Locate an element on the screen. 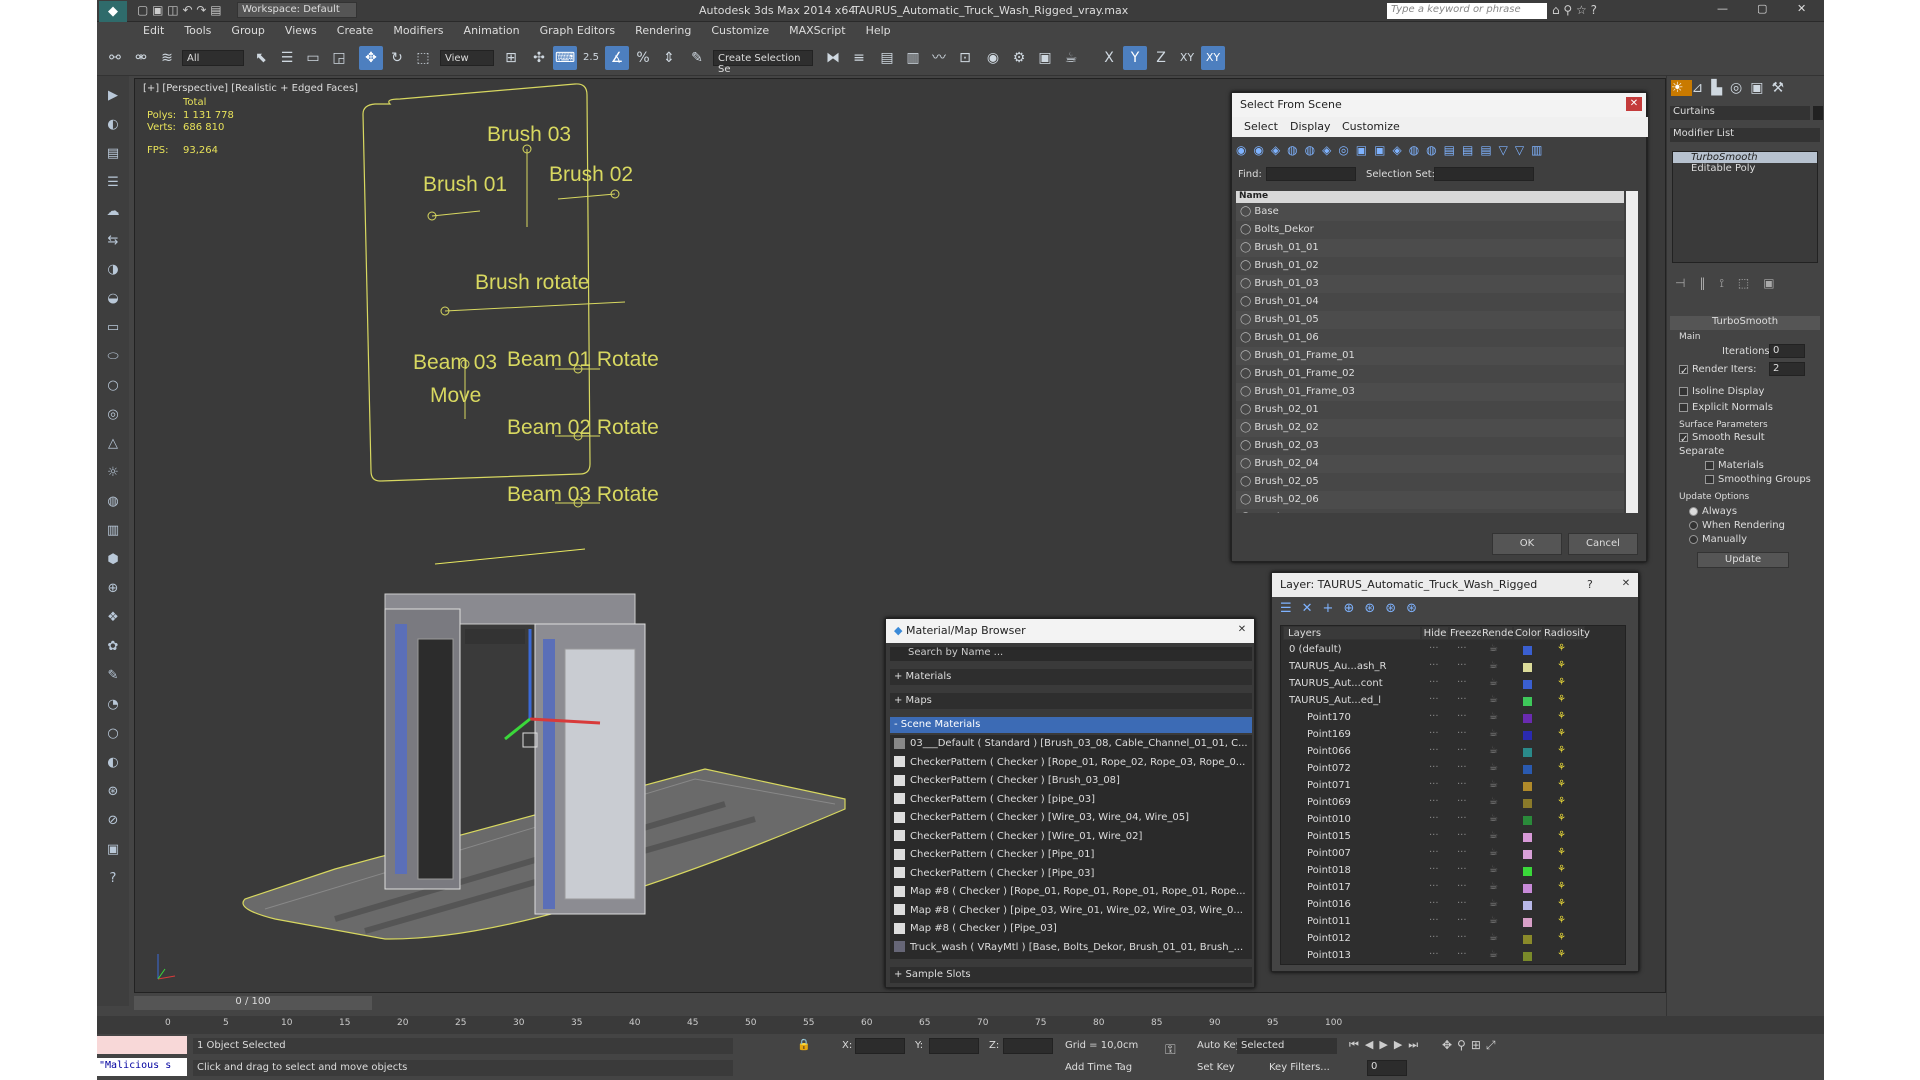 This screenshot has width=1920, height=1080. pivot-center-icon: ⊞ is located at coordinates (511, 58).